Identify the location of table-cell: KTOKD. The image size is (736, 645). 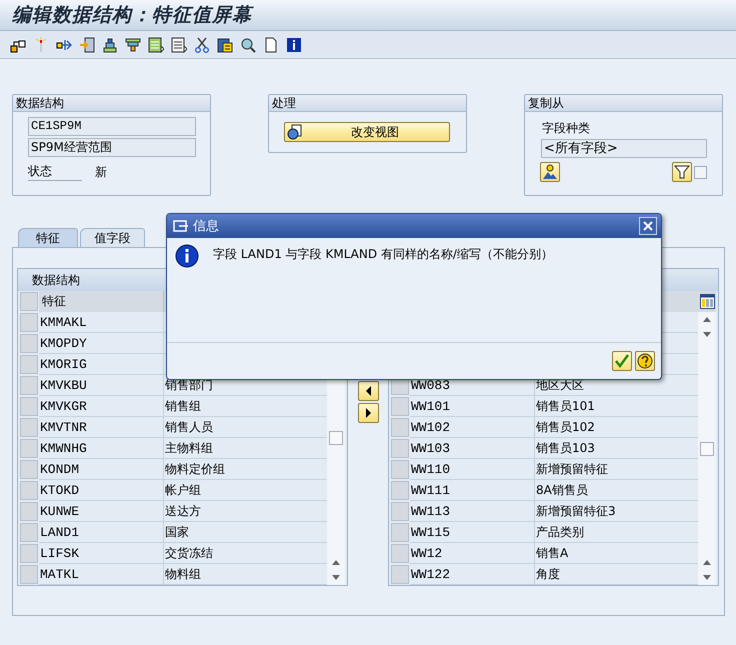
(101, 490).